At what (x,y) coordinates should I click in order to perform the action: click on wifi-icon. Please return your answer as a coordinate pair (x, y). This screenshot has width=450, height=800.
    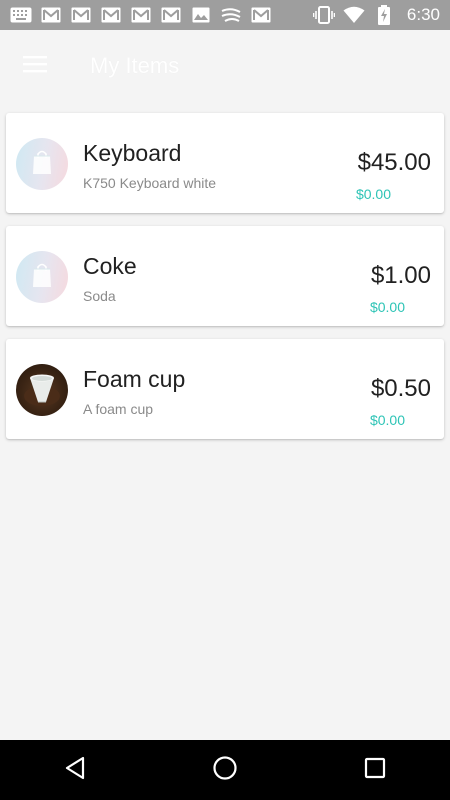
    Looking at the image, I should click on (354, 15).